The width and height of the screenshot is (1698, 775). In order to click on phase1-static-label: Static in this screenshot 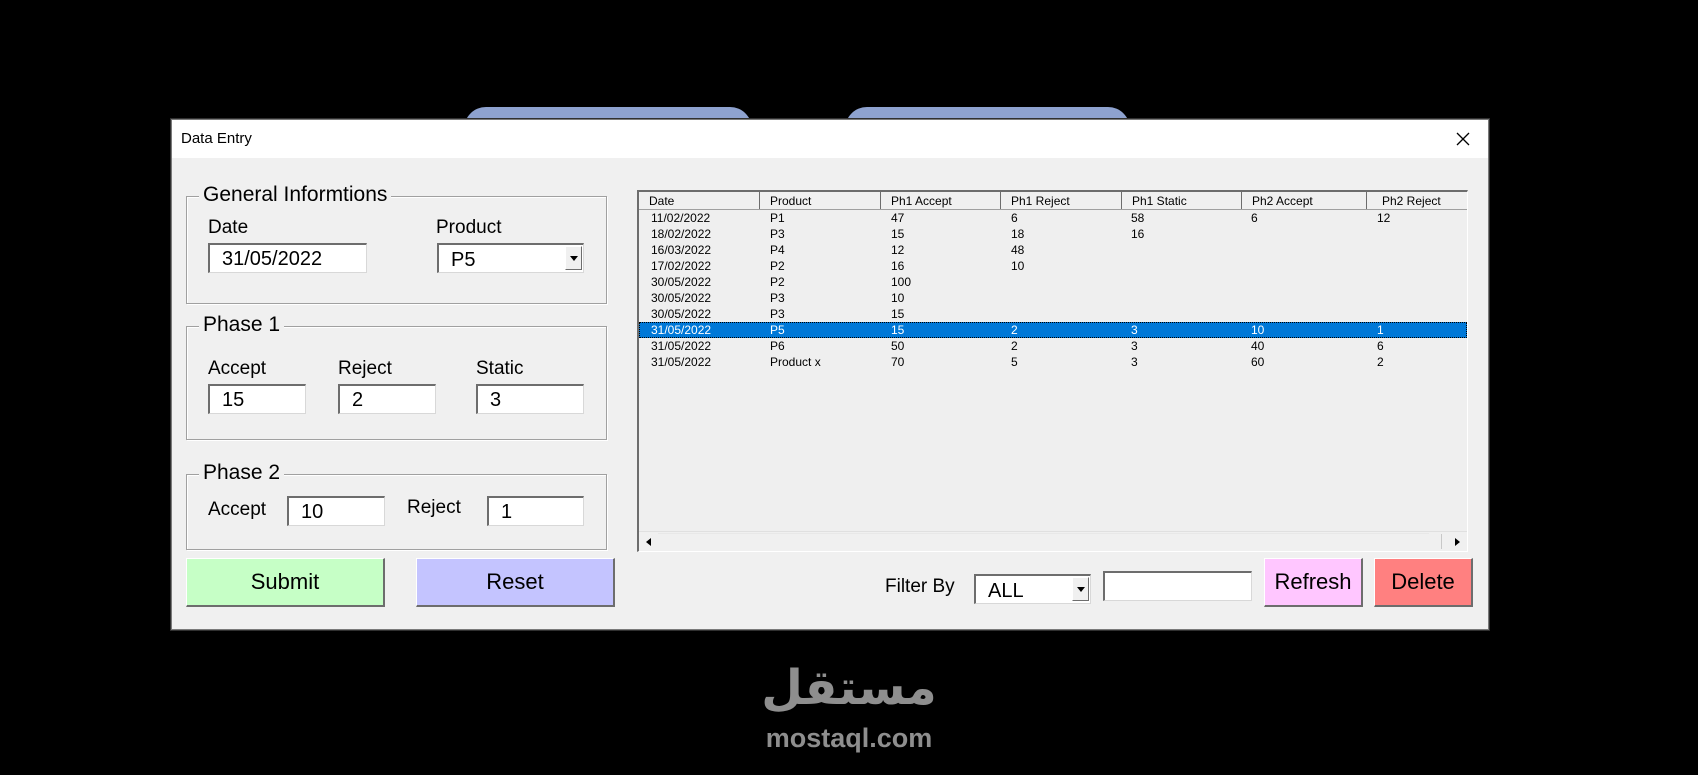, I will do `click(500, 368)`.